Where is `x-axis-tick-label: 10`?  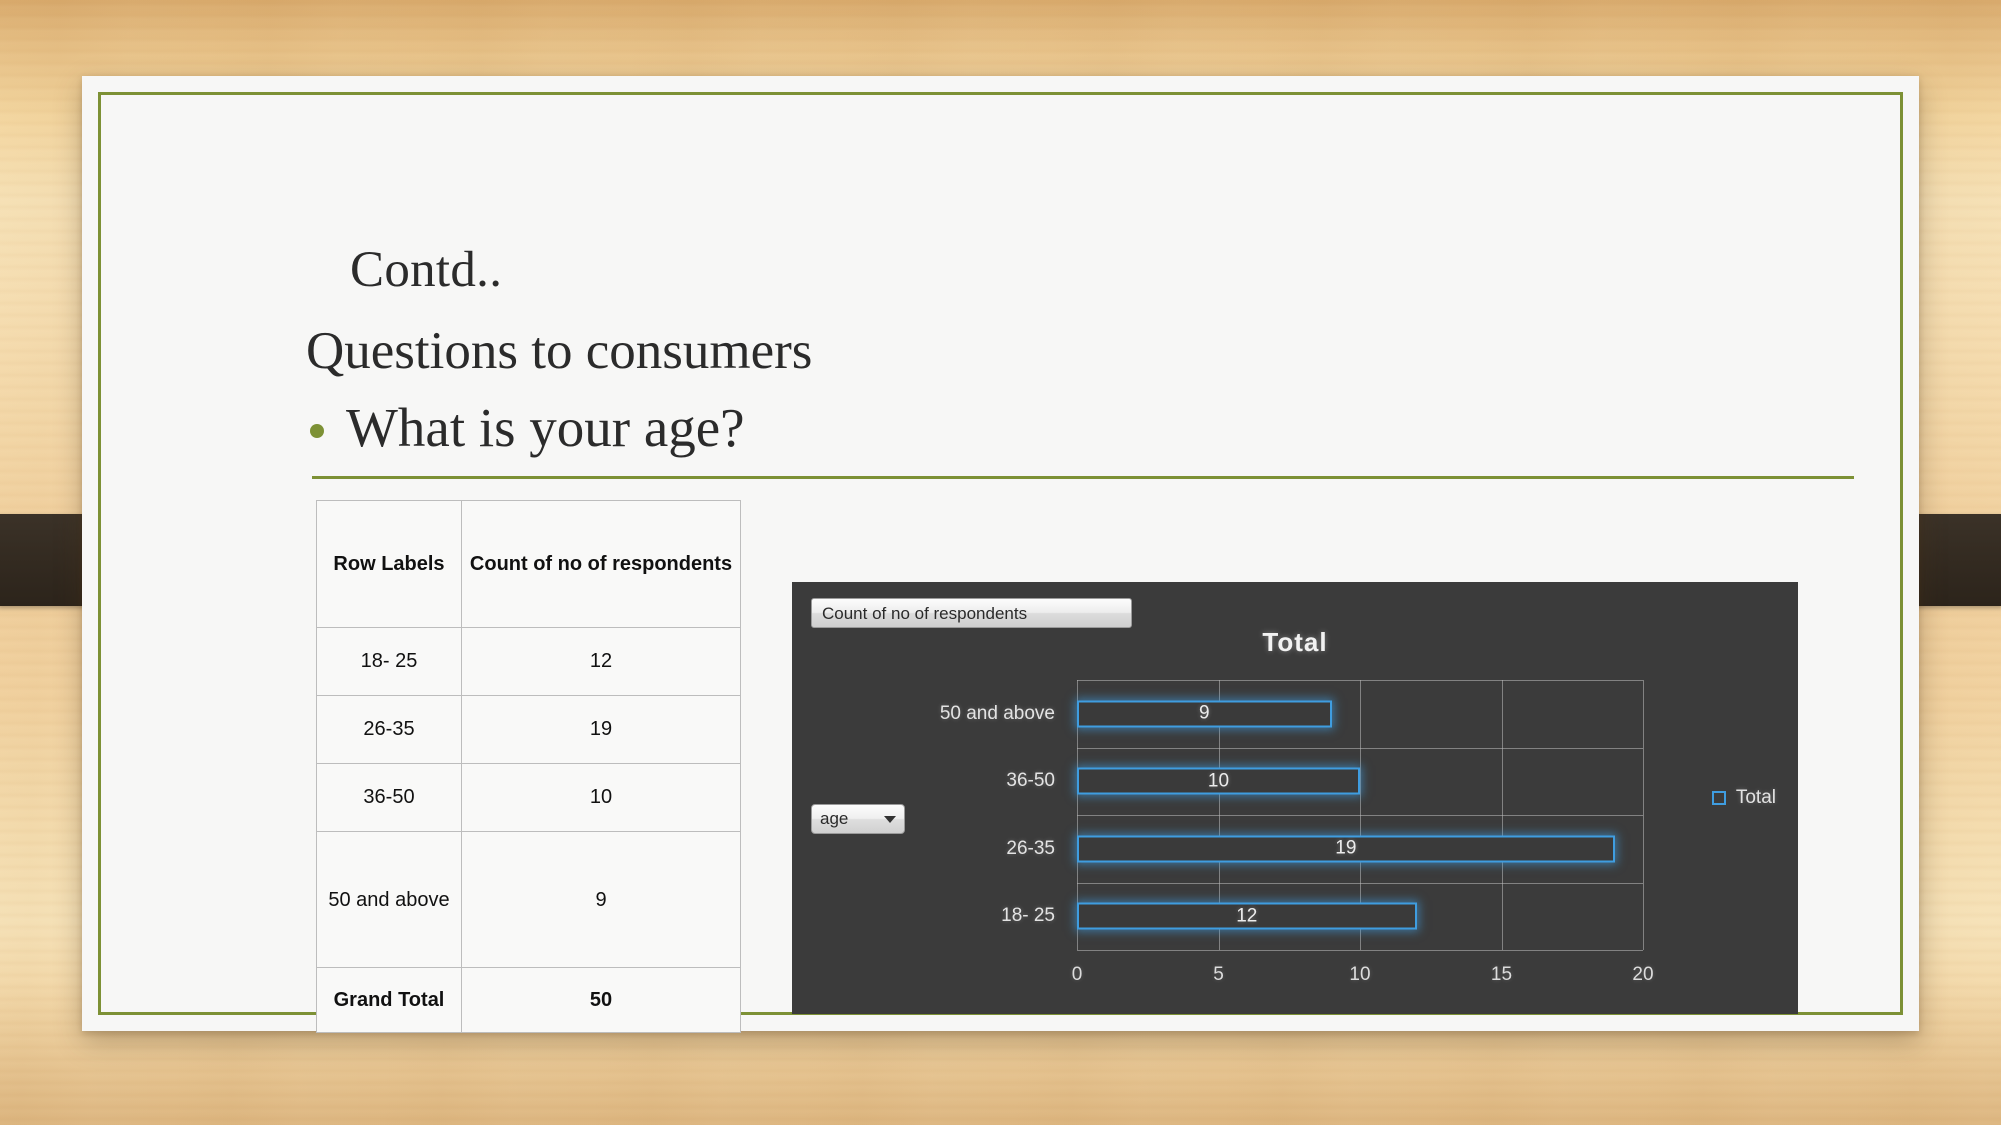
x-axis-tick-label: 10 is located at coordinates (1360, 974).